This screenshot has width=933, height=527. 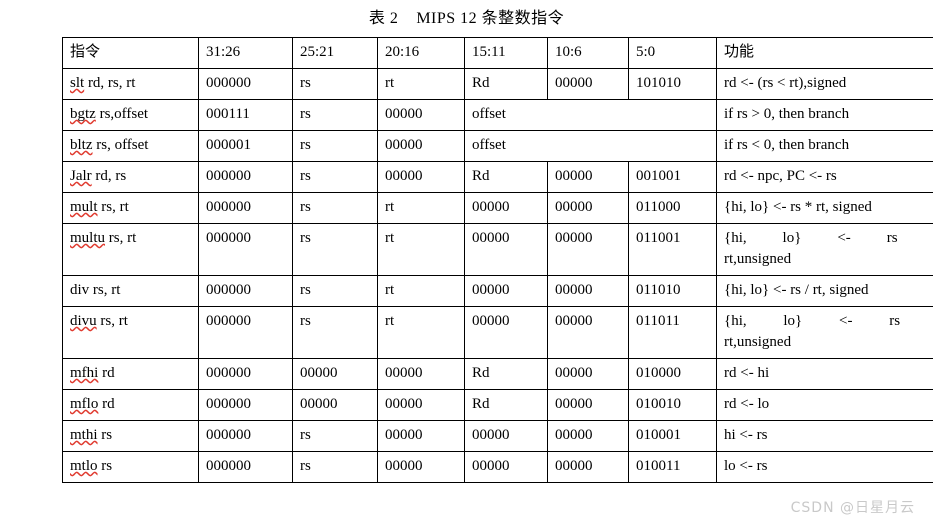 I want to click on cell-function: rd <- npc, PC <- rs, so click(x=824, y=177).